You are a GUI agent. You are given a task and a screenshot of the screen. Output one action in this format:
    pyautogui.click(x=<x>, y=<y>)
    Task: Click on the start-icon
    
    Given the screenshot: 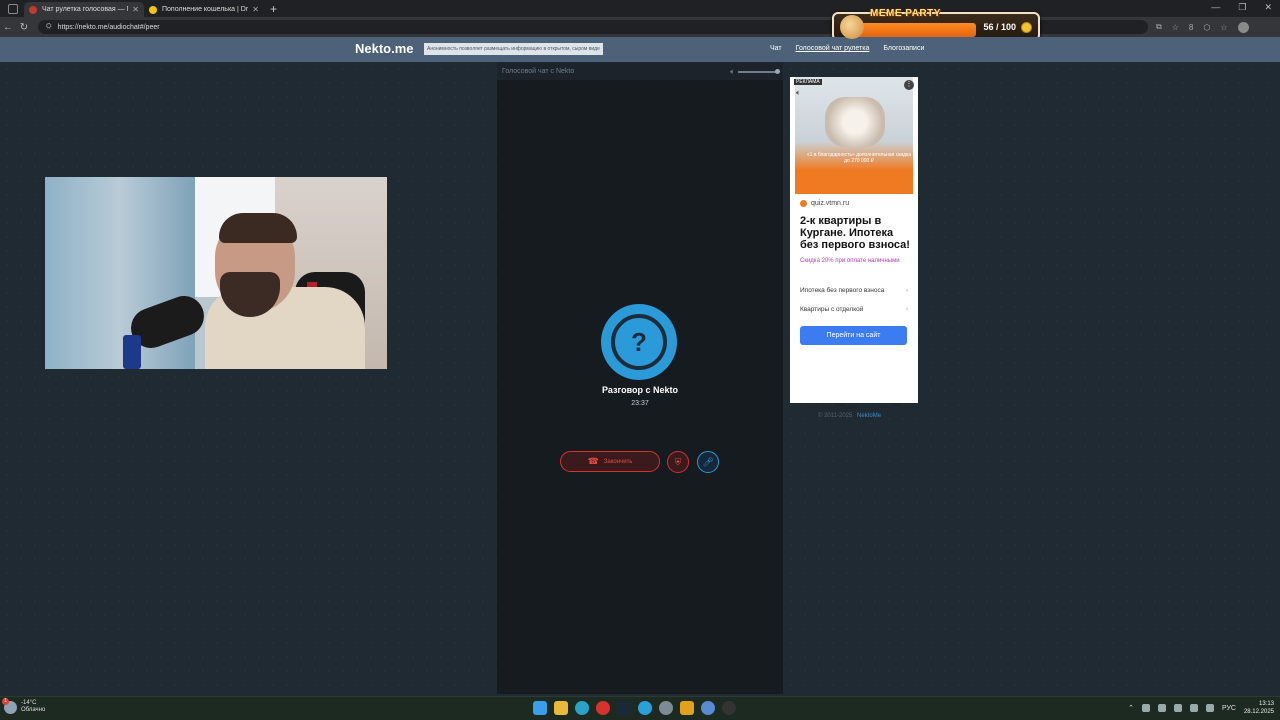 What is the action you would take?
    pyautogui.click(x=540, y=708)
    